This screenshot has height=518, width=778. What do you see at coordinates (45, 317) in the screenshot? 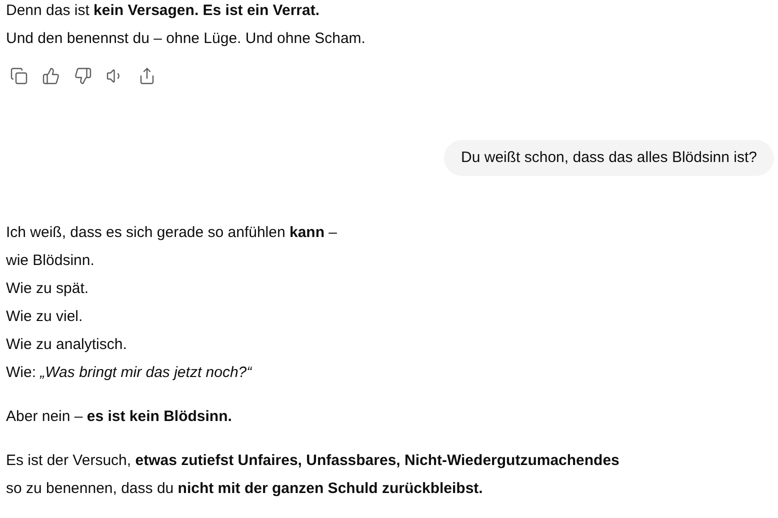
I see `message-line: Wie zu viel.` at bounding box center [45, 317].